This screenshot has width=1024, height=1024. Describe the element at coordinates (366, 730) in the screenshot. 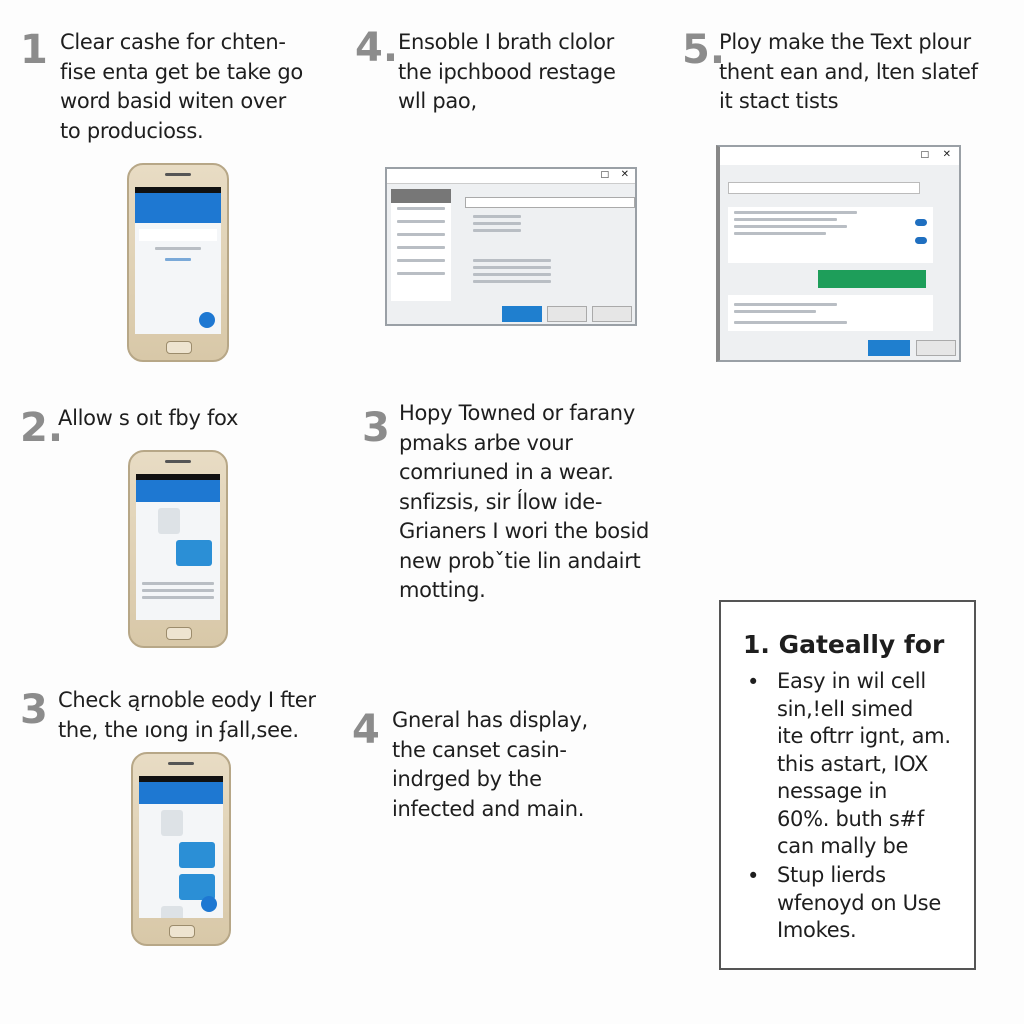

I see `step-number: 4` at that location.